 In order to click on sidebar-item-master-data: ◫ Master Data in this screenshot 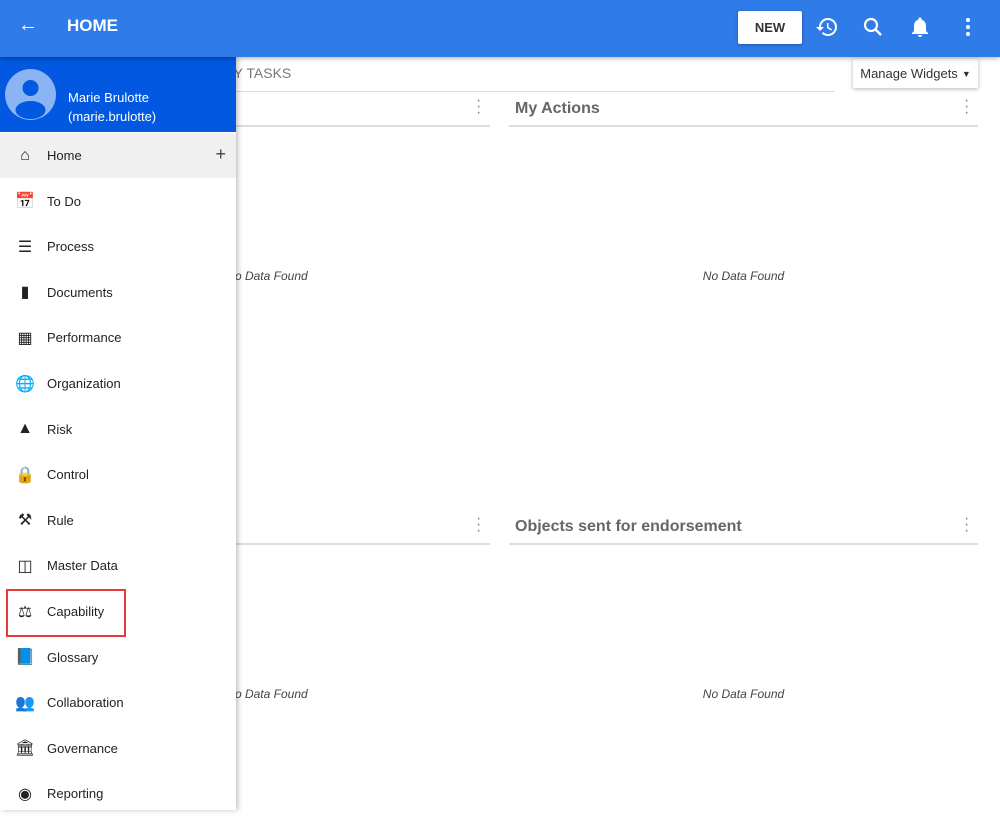, I will do `click(118, 565)`.